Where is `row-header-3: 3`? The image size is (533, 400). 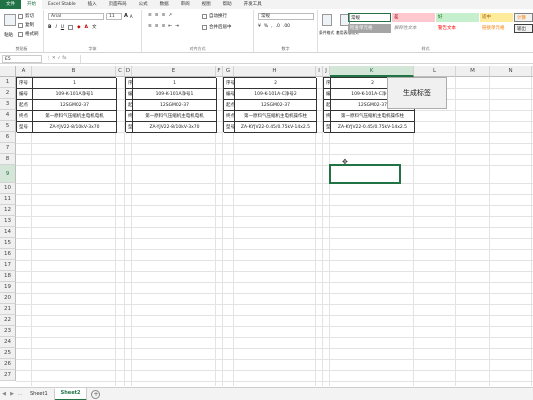
row-header-3: 3 is located at coordinates (8, 104).